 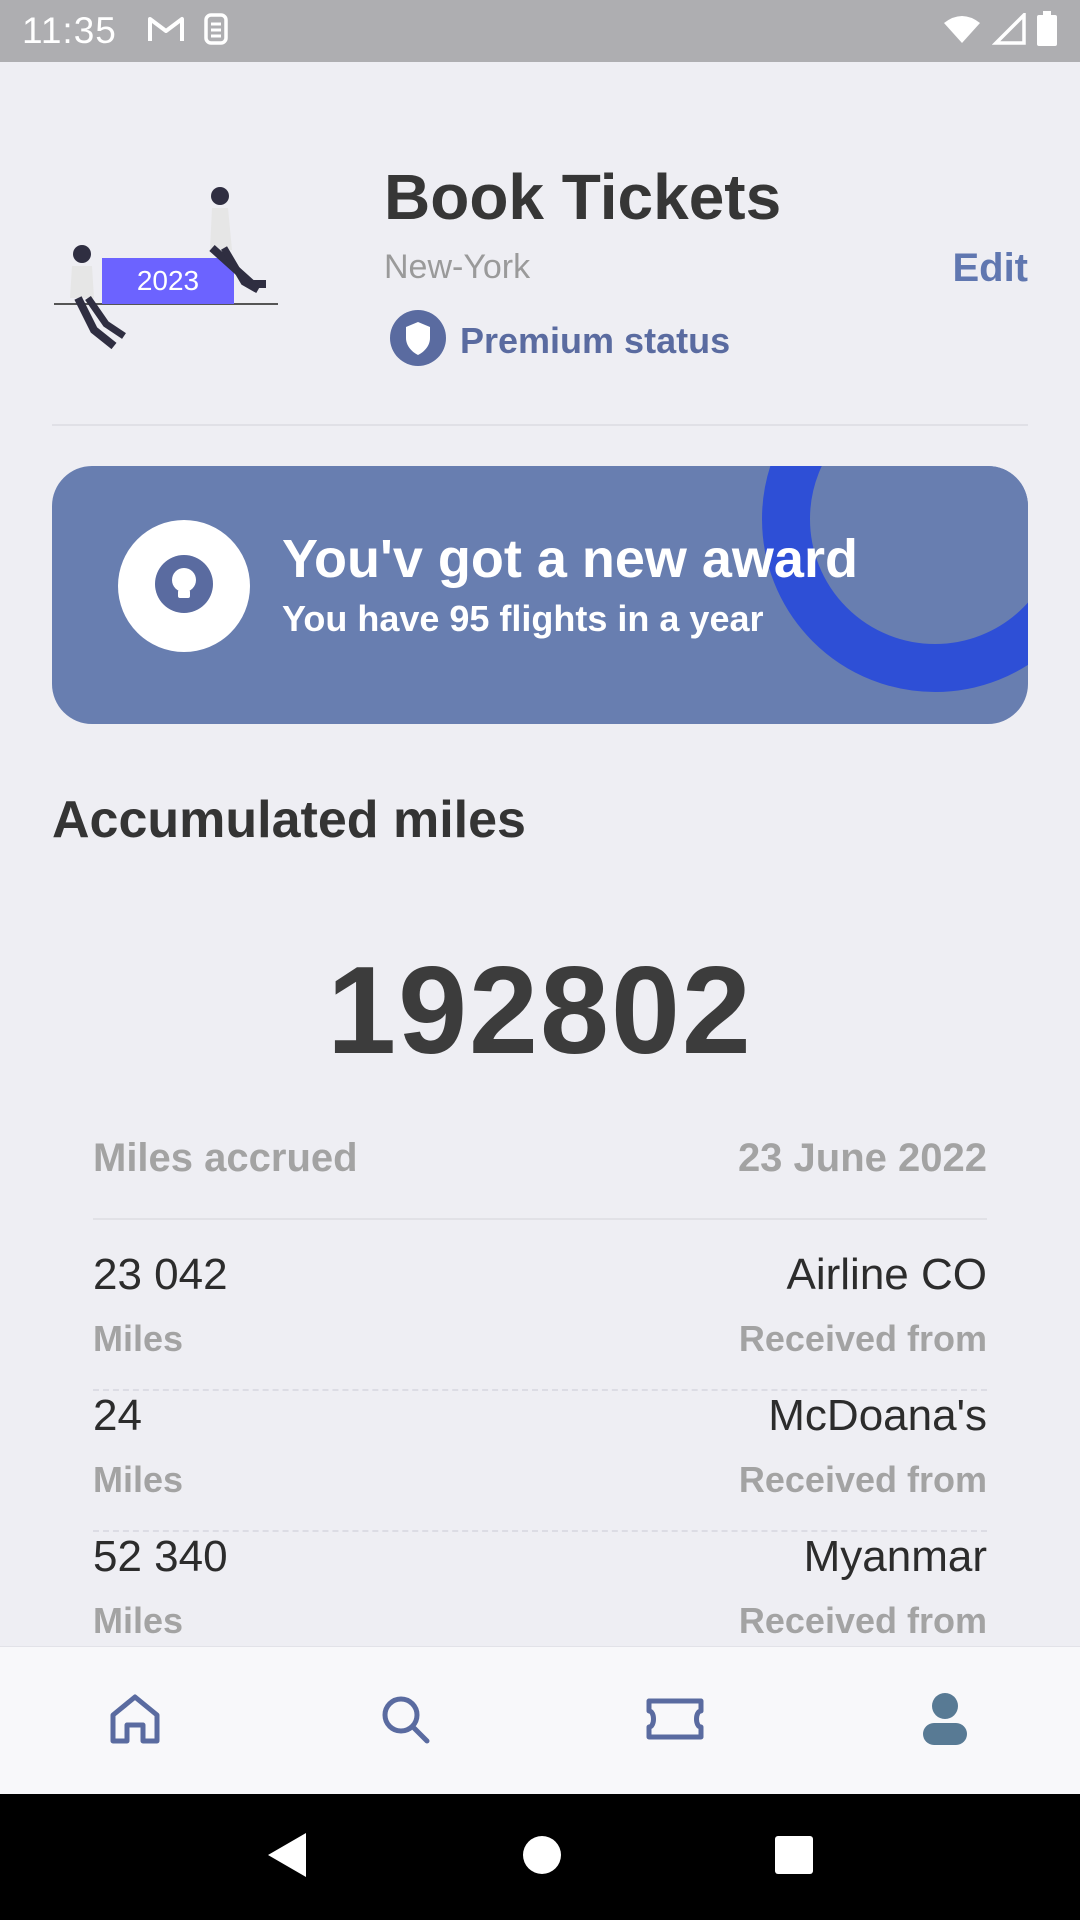 I want to click on bottom-navigation, so click(x=540, y=1720).